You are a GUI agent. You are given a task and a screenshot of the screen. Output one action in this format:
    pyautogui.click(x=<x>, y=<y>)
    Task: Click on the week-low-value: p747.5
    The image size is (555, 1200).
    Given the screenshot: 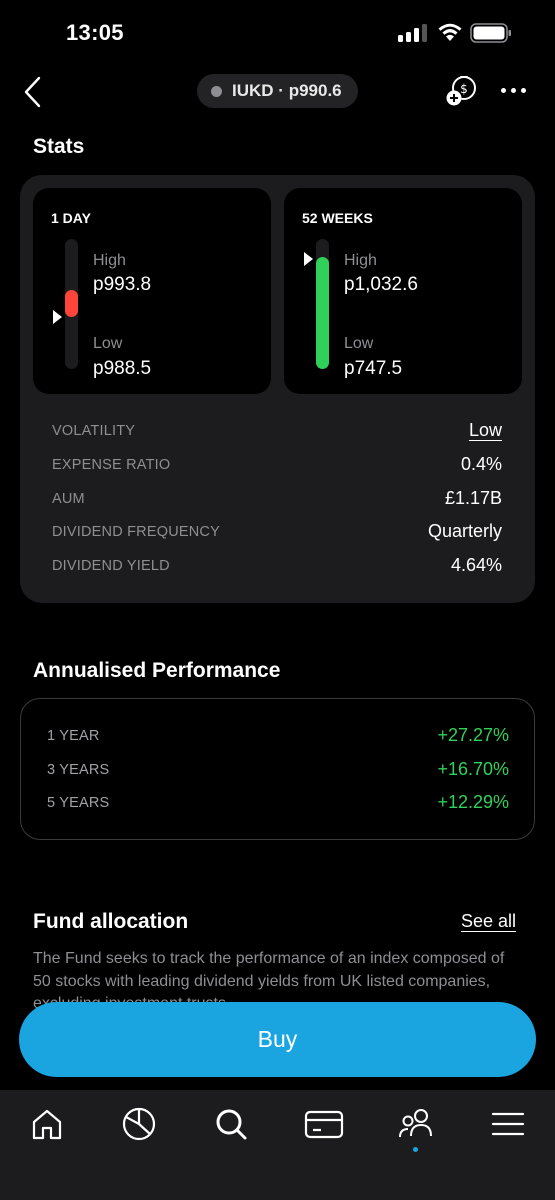 What is the action you would take?
    pyautogui.click(x=373, y=368)
    